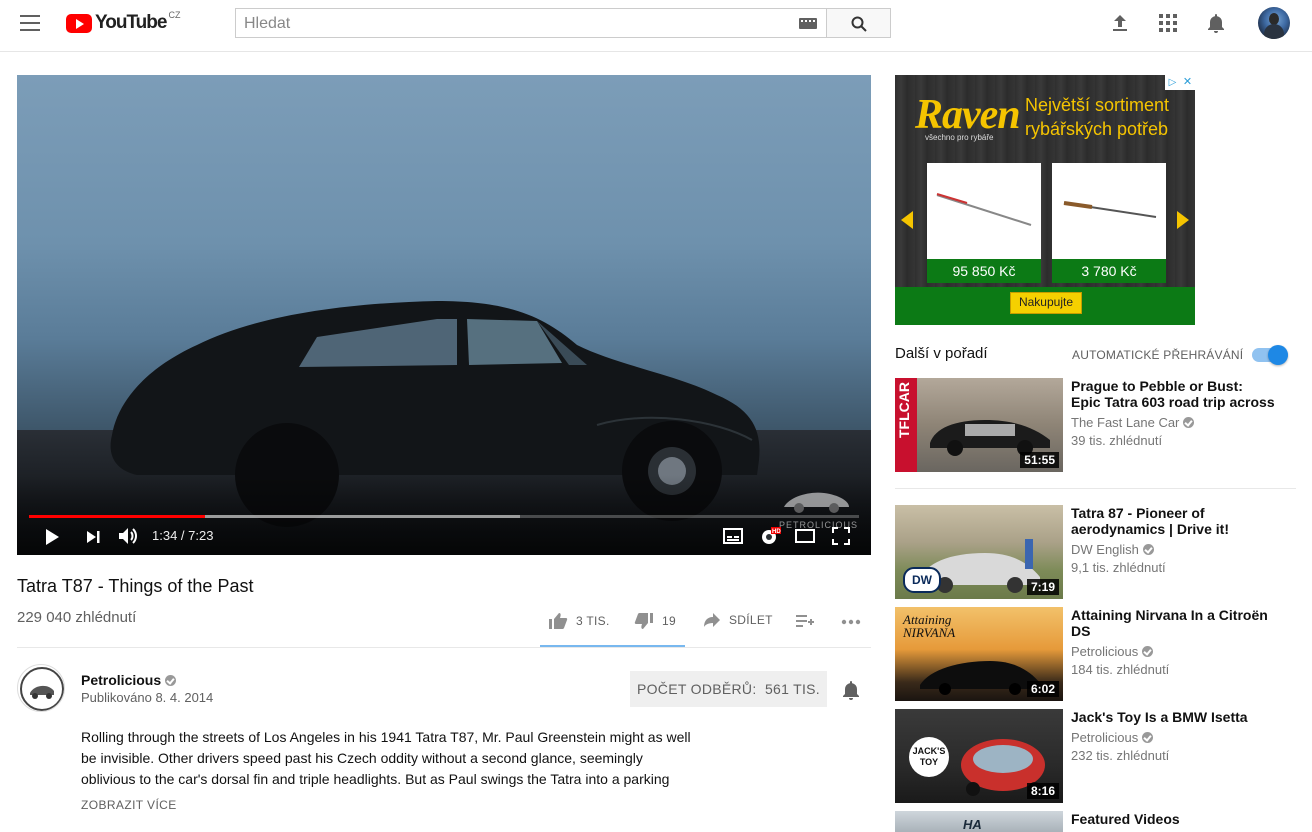  What do you see at coordinates (643, 621) in the screenshot?
I see `thumbs-down-icon` at bounding box center [643, 621].